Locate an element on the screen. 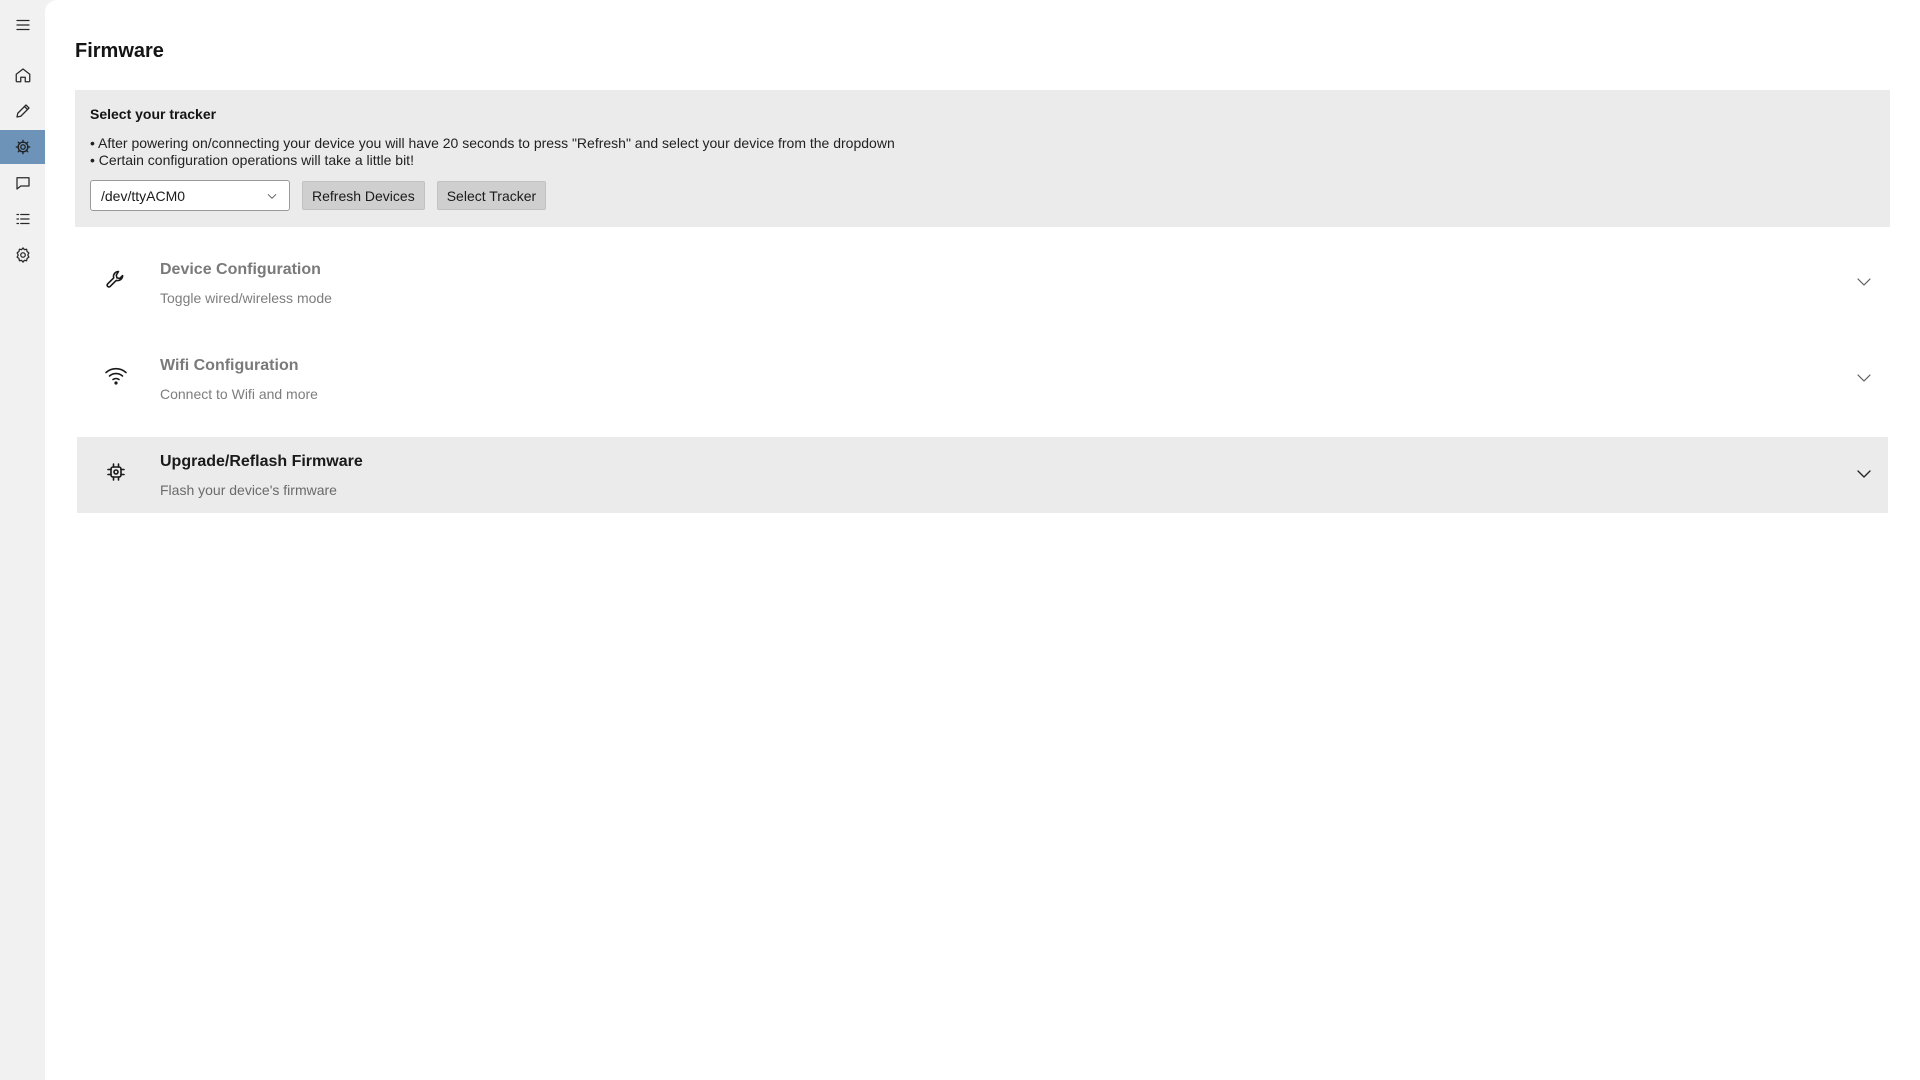 The width and height of the screenshot is (1920, 1080). menu-icon is located at coordinates (22, 25).